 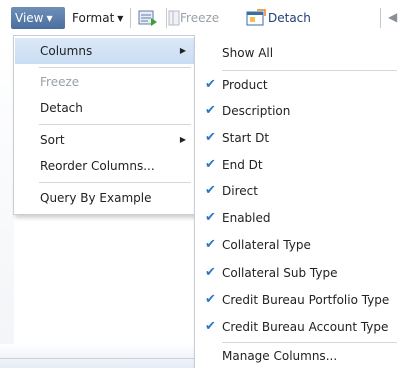 What do you see at coordinates (256, 19) in the screenshot?
I see `detach-icon` at bounding box center [256, 19].